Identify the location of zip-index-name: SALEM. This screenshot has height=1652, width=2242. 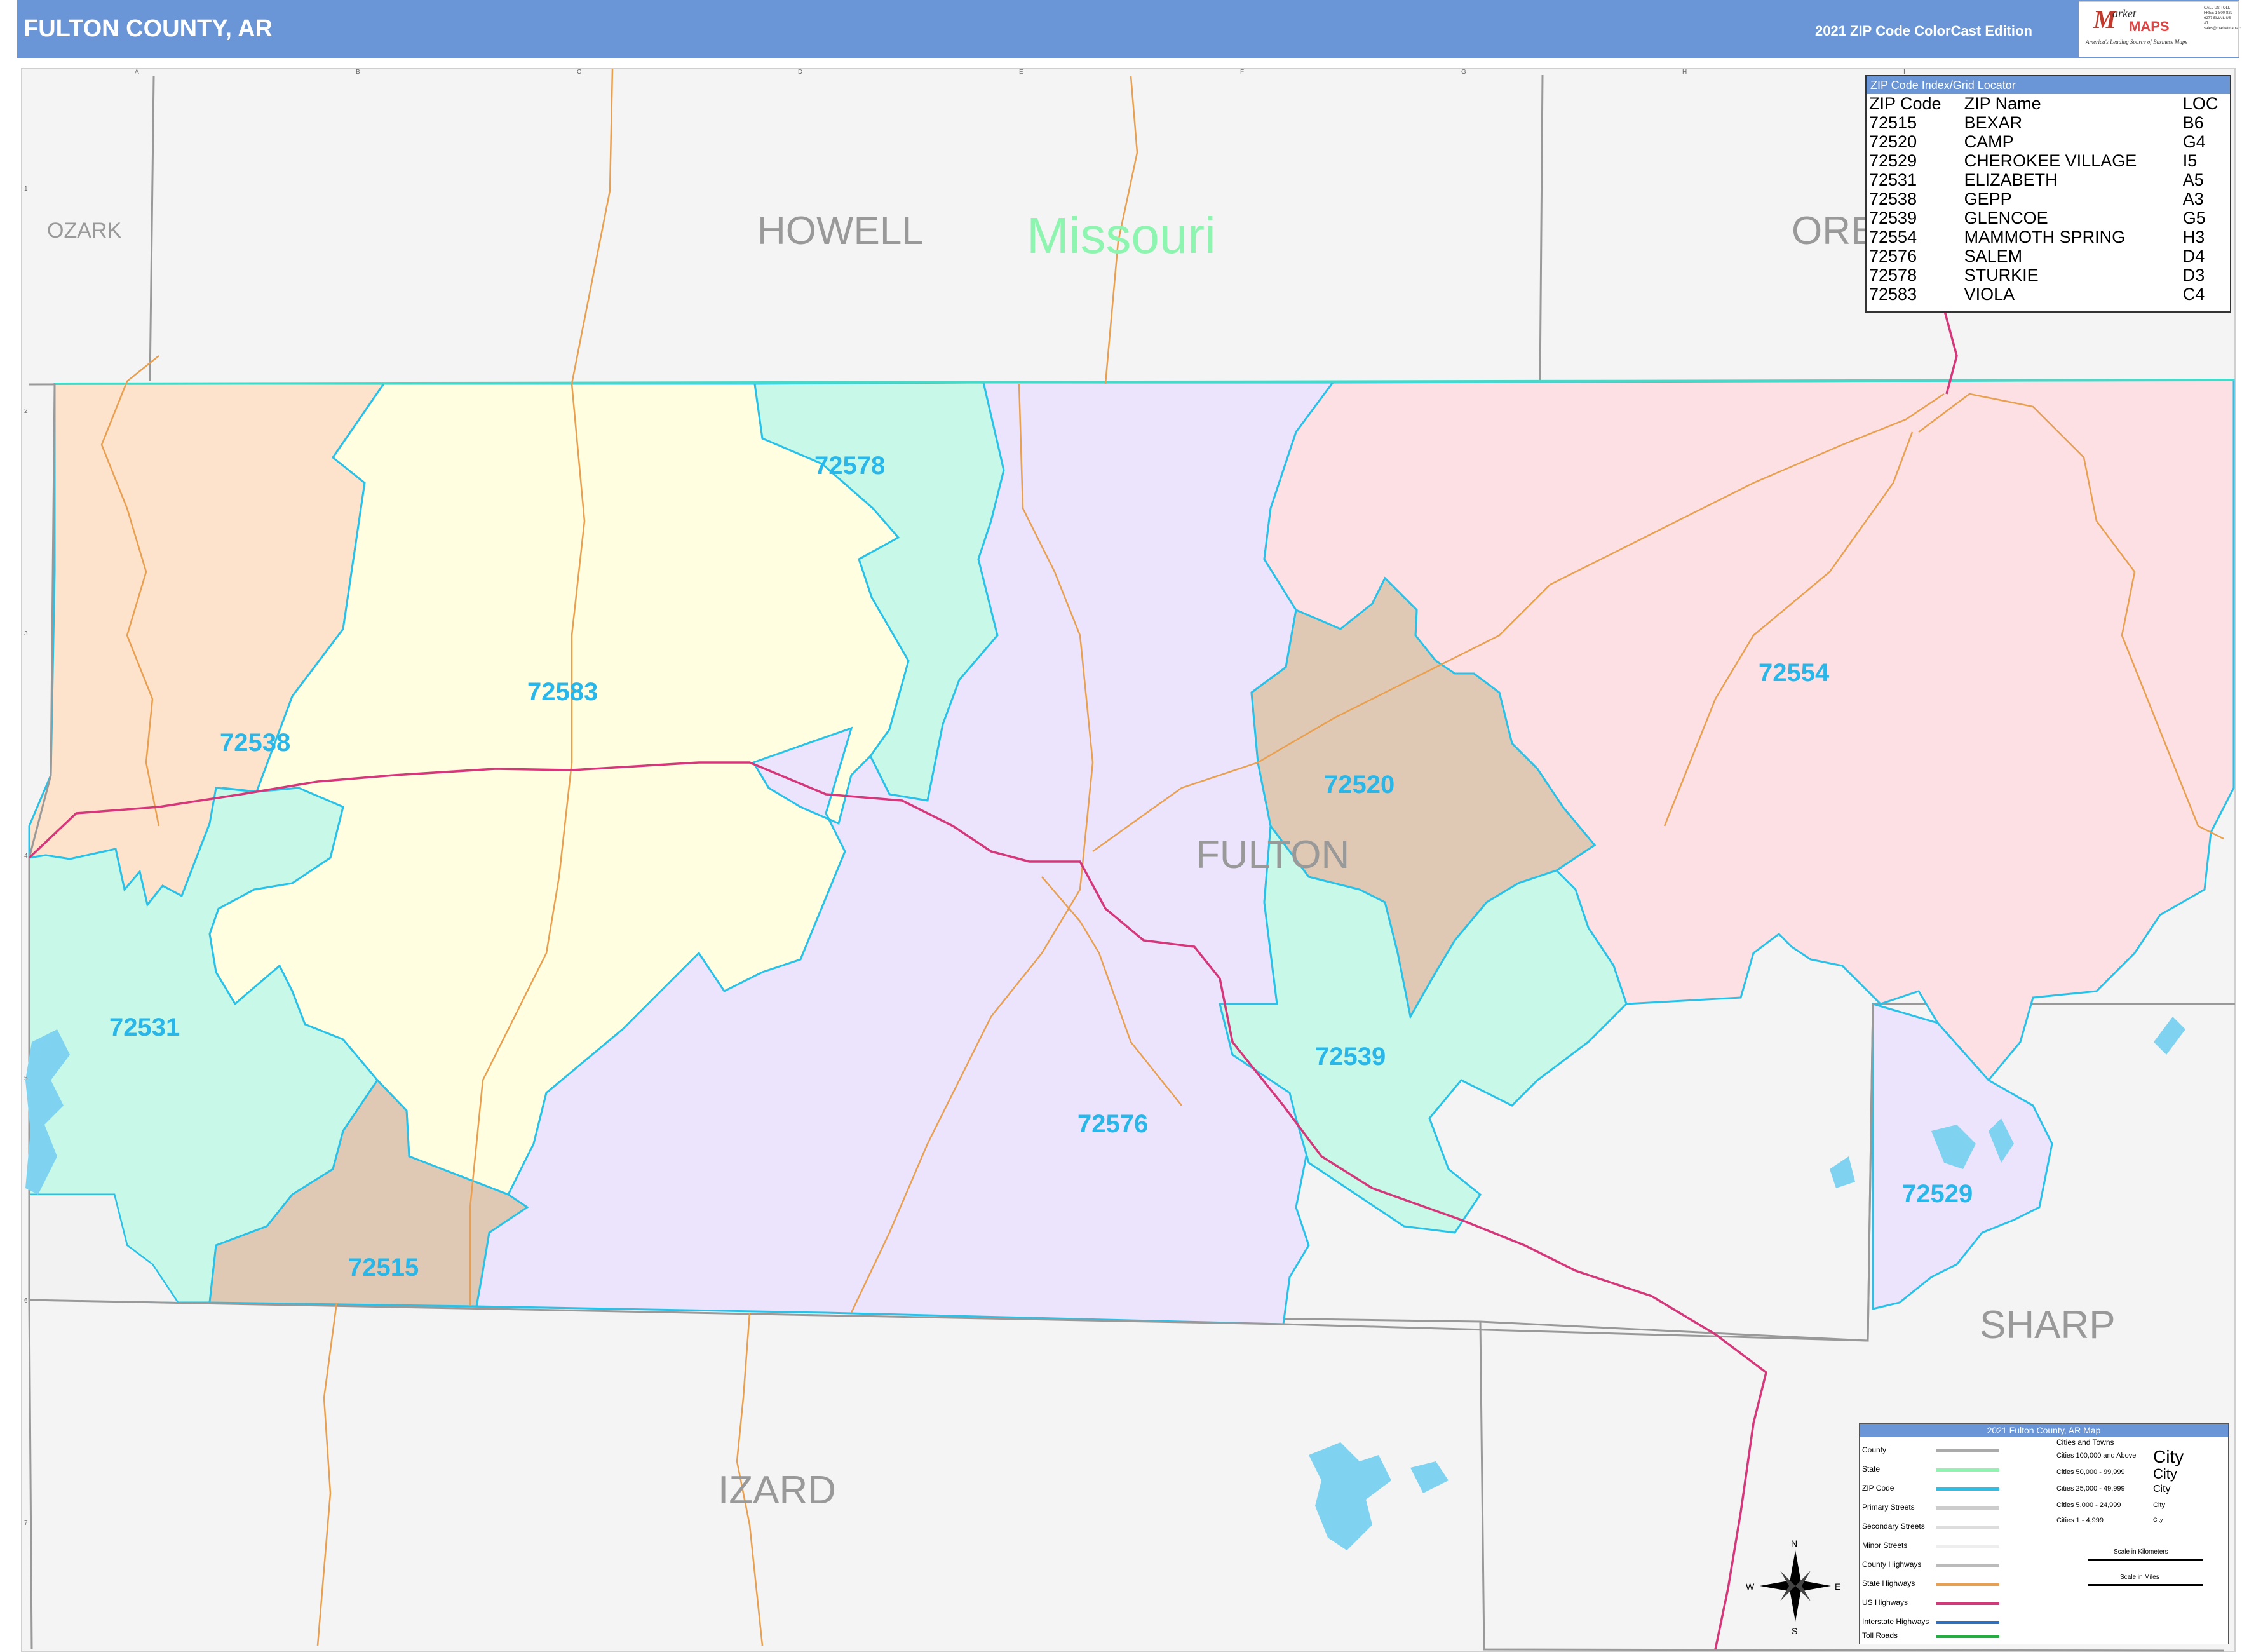
(1993, 257).